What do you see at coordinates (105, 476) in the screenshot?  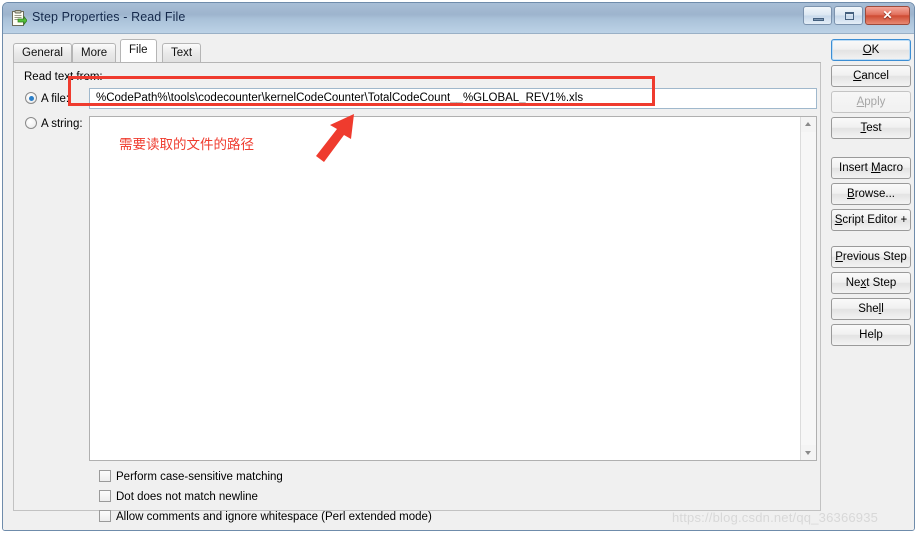 I see `checkbox-case-sensitive-box` at bounding box center [105, 476].